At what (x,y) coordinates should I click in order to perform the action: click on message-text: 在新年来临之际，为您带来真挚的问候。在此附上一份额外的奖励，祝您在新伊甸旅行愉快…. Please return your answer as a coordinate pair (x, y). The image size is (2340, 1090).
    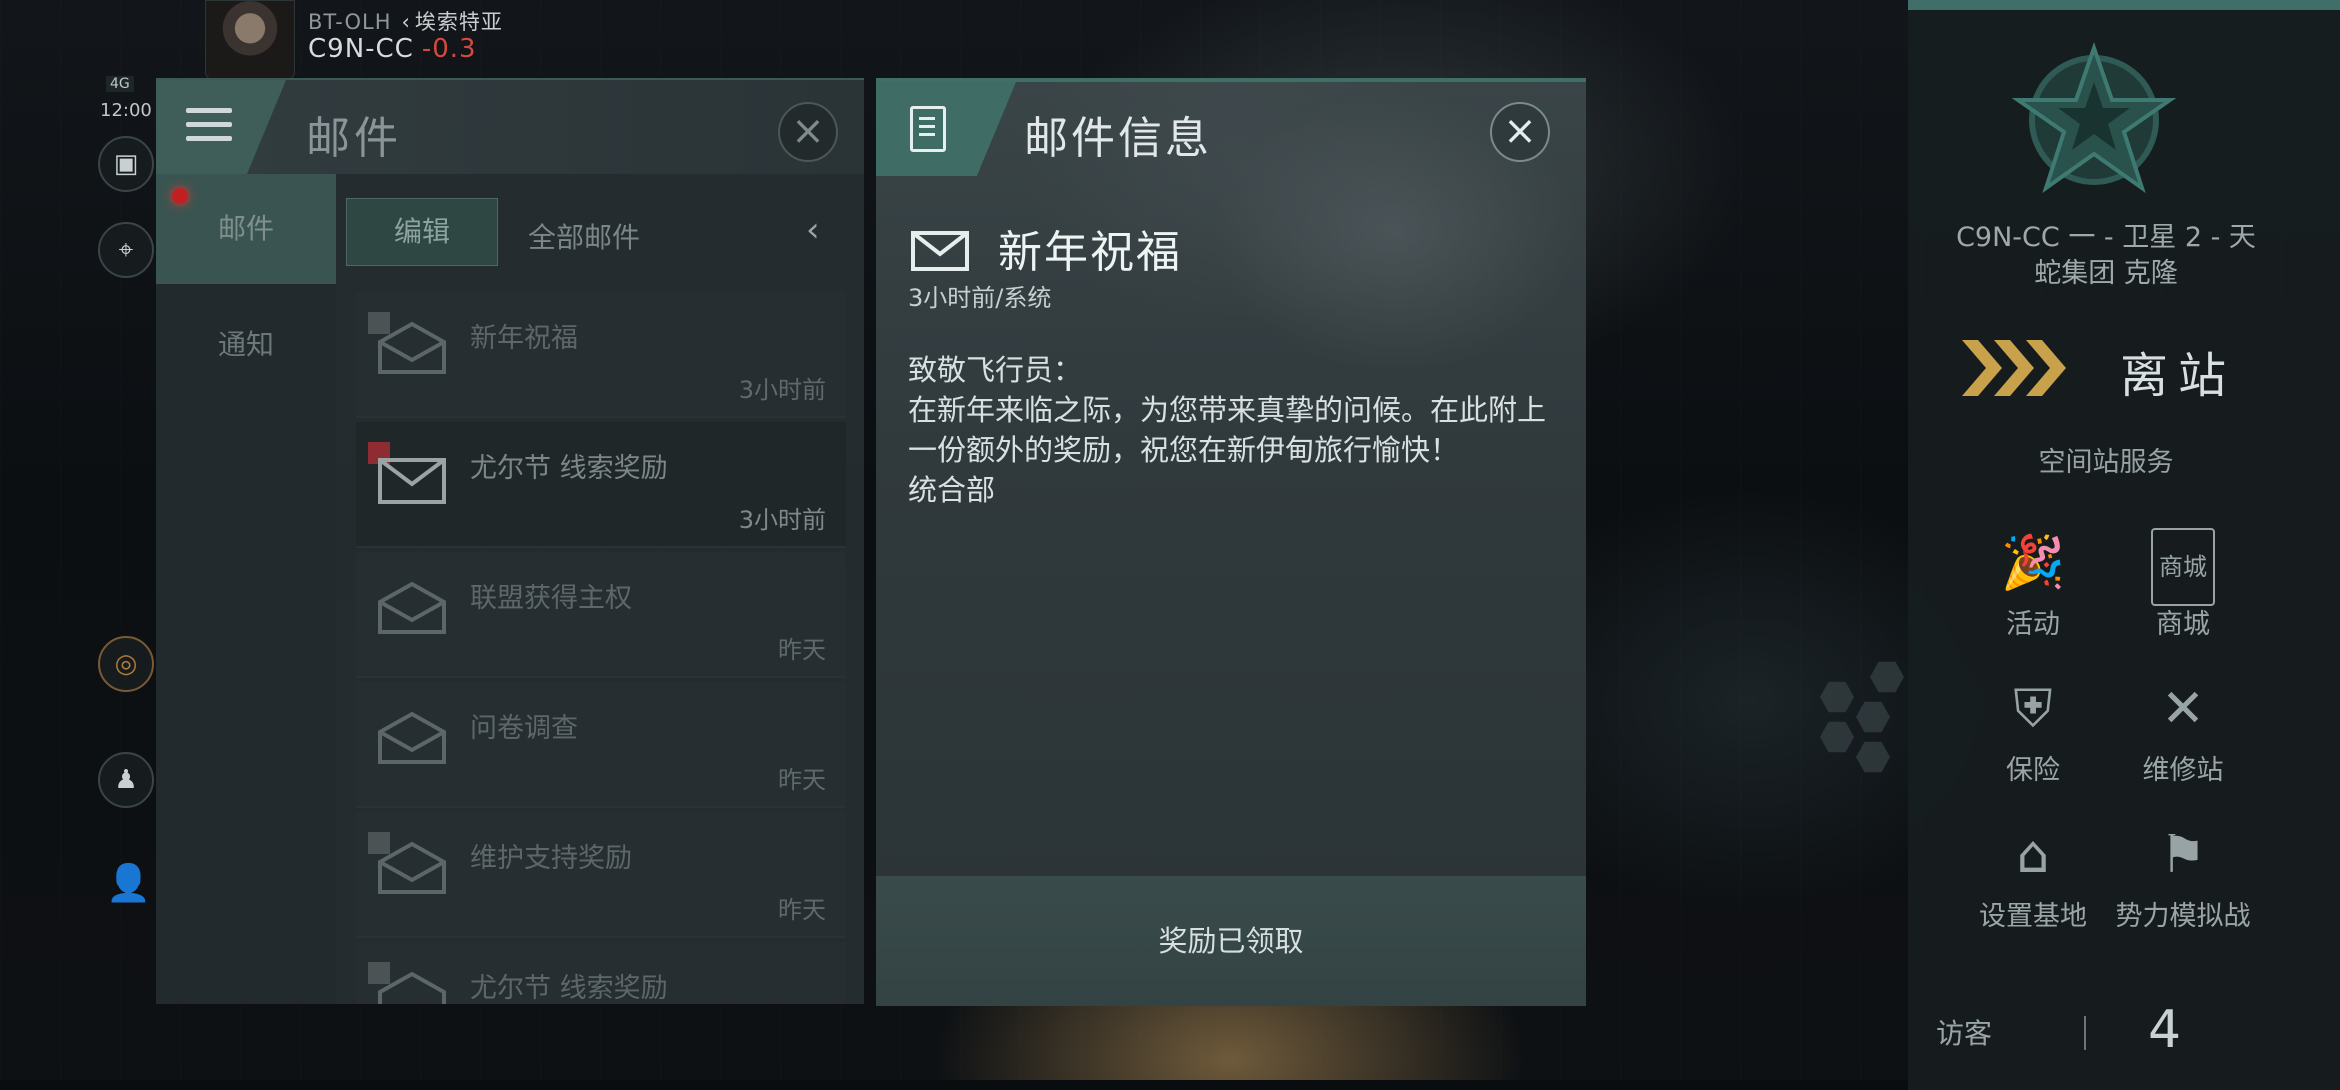
    Looking at the image, I should click on (1227, 430).